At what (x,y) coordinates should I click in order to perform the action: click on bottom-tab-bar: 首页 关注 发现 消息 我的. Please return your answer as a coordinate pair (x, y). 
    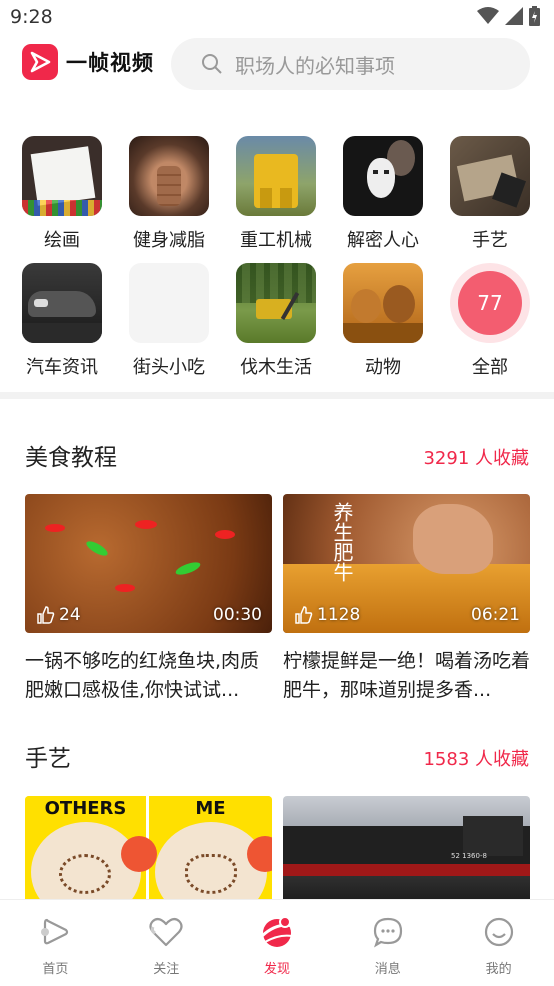
    Looking at the image, I should click on (277, 942).